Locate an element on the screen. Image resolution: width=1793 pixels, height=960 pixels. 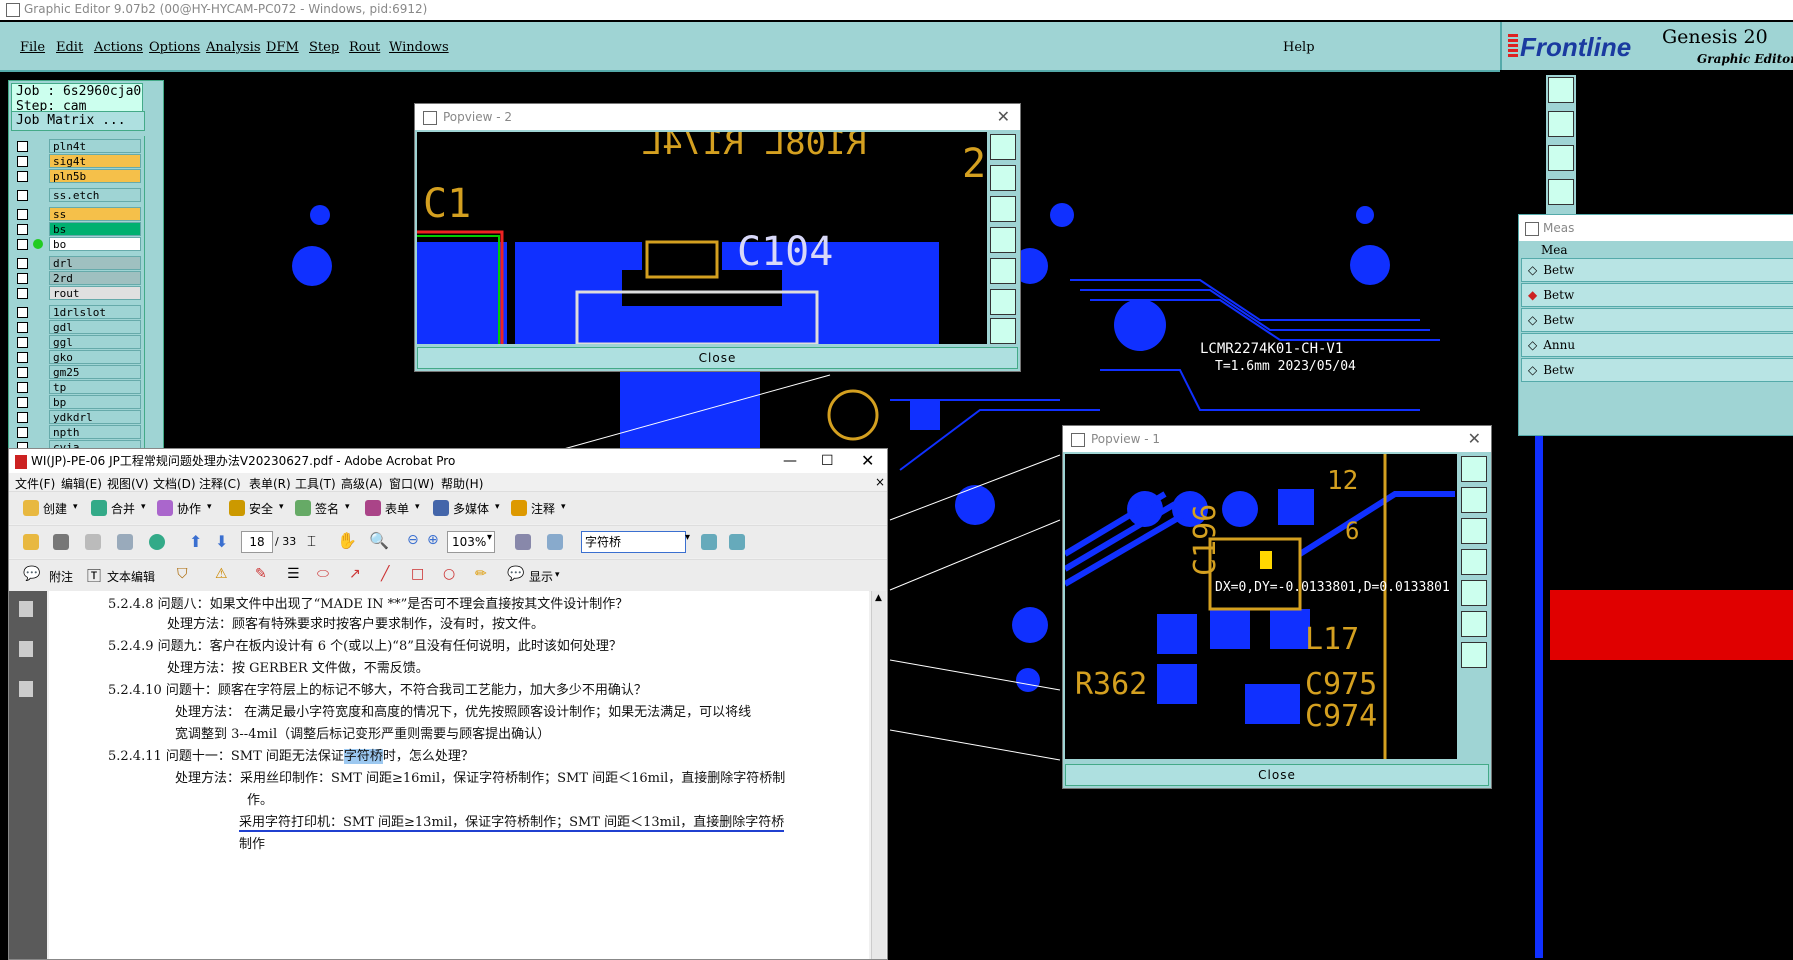
menu-rout: Rout is located at coordinates (364, 47).